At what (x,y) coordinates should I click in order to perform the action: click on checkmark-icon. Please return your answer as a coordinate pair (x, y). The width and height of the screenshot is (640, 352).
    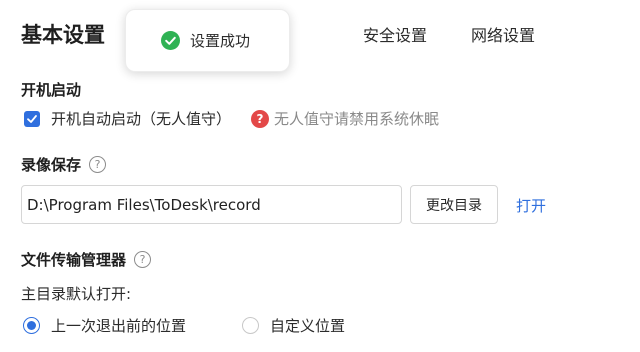
    Looking at the image, I should click on (32, 118).